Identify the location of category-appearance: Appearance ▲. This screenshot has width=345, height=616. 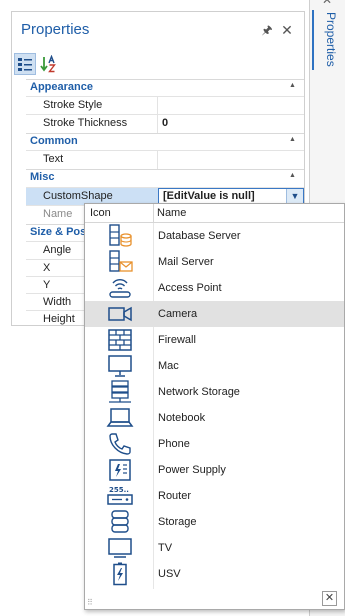
(158, 87).